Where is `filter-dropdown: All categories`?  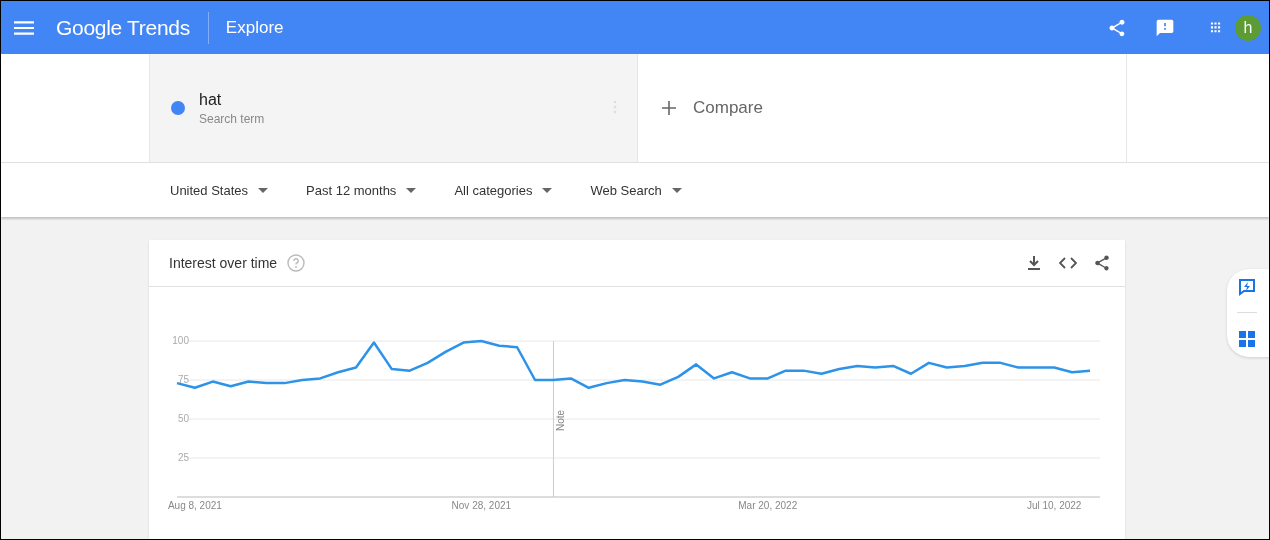 filter-dropdown: All categories is located at coordinates (503, 190).